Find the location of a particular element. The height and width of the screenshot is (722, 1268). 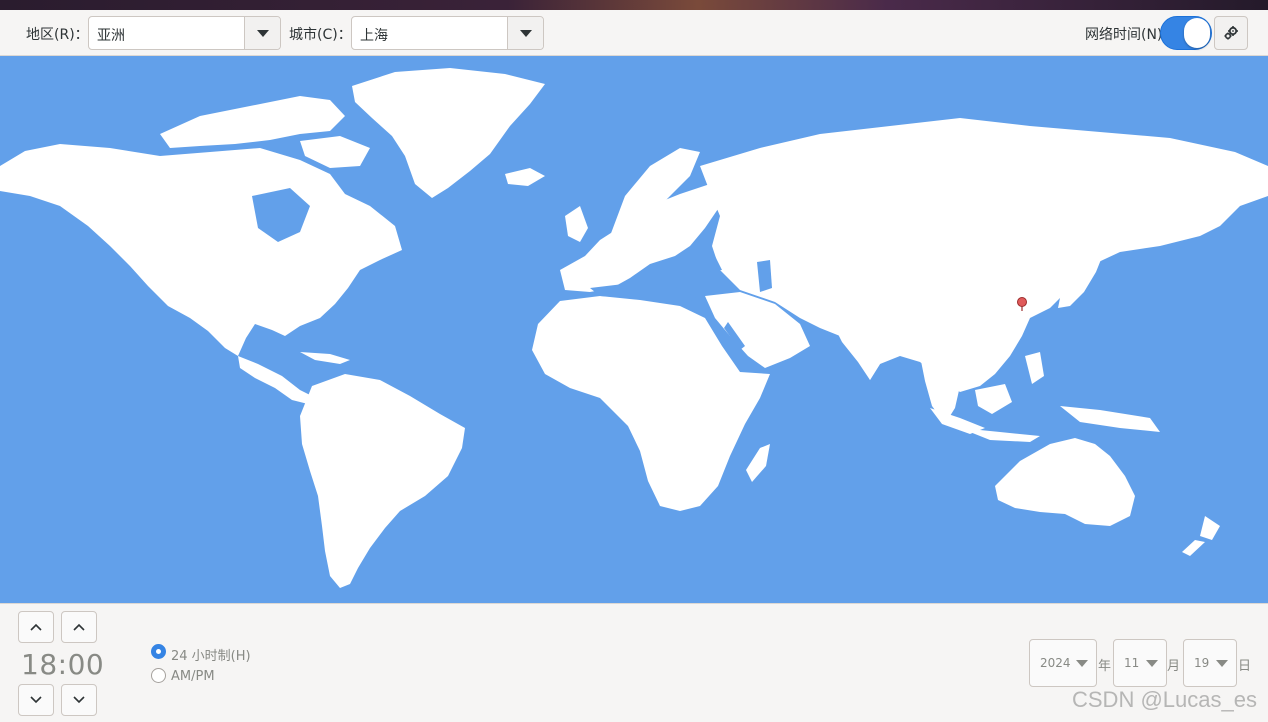

hour-down-button is located at coordinates (36, 700).